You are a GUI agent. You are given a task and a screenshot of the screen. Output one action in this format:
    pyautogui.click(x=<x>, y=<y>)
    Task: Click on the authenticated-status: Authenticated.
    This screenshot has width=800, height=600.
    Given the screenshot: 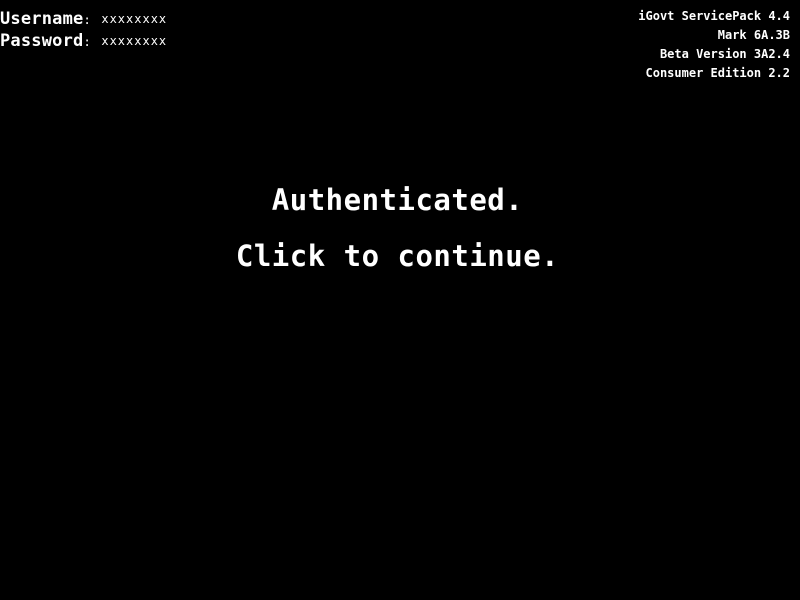 What is the action you would take?
    pyautogui.click(x=397, y=200)
    